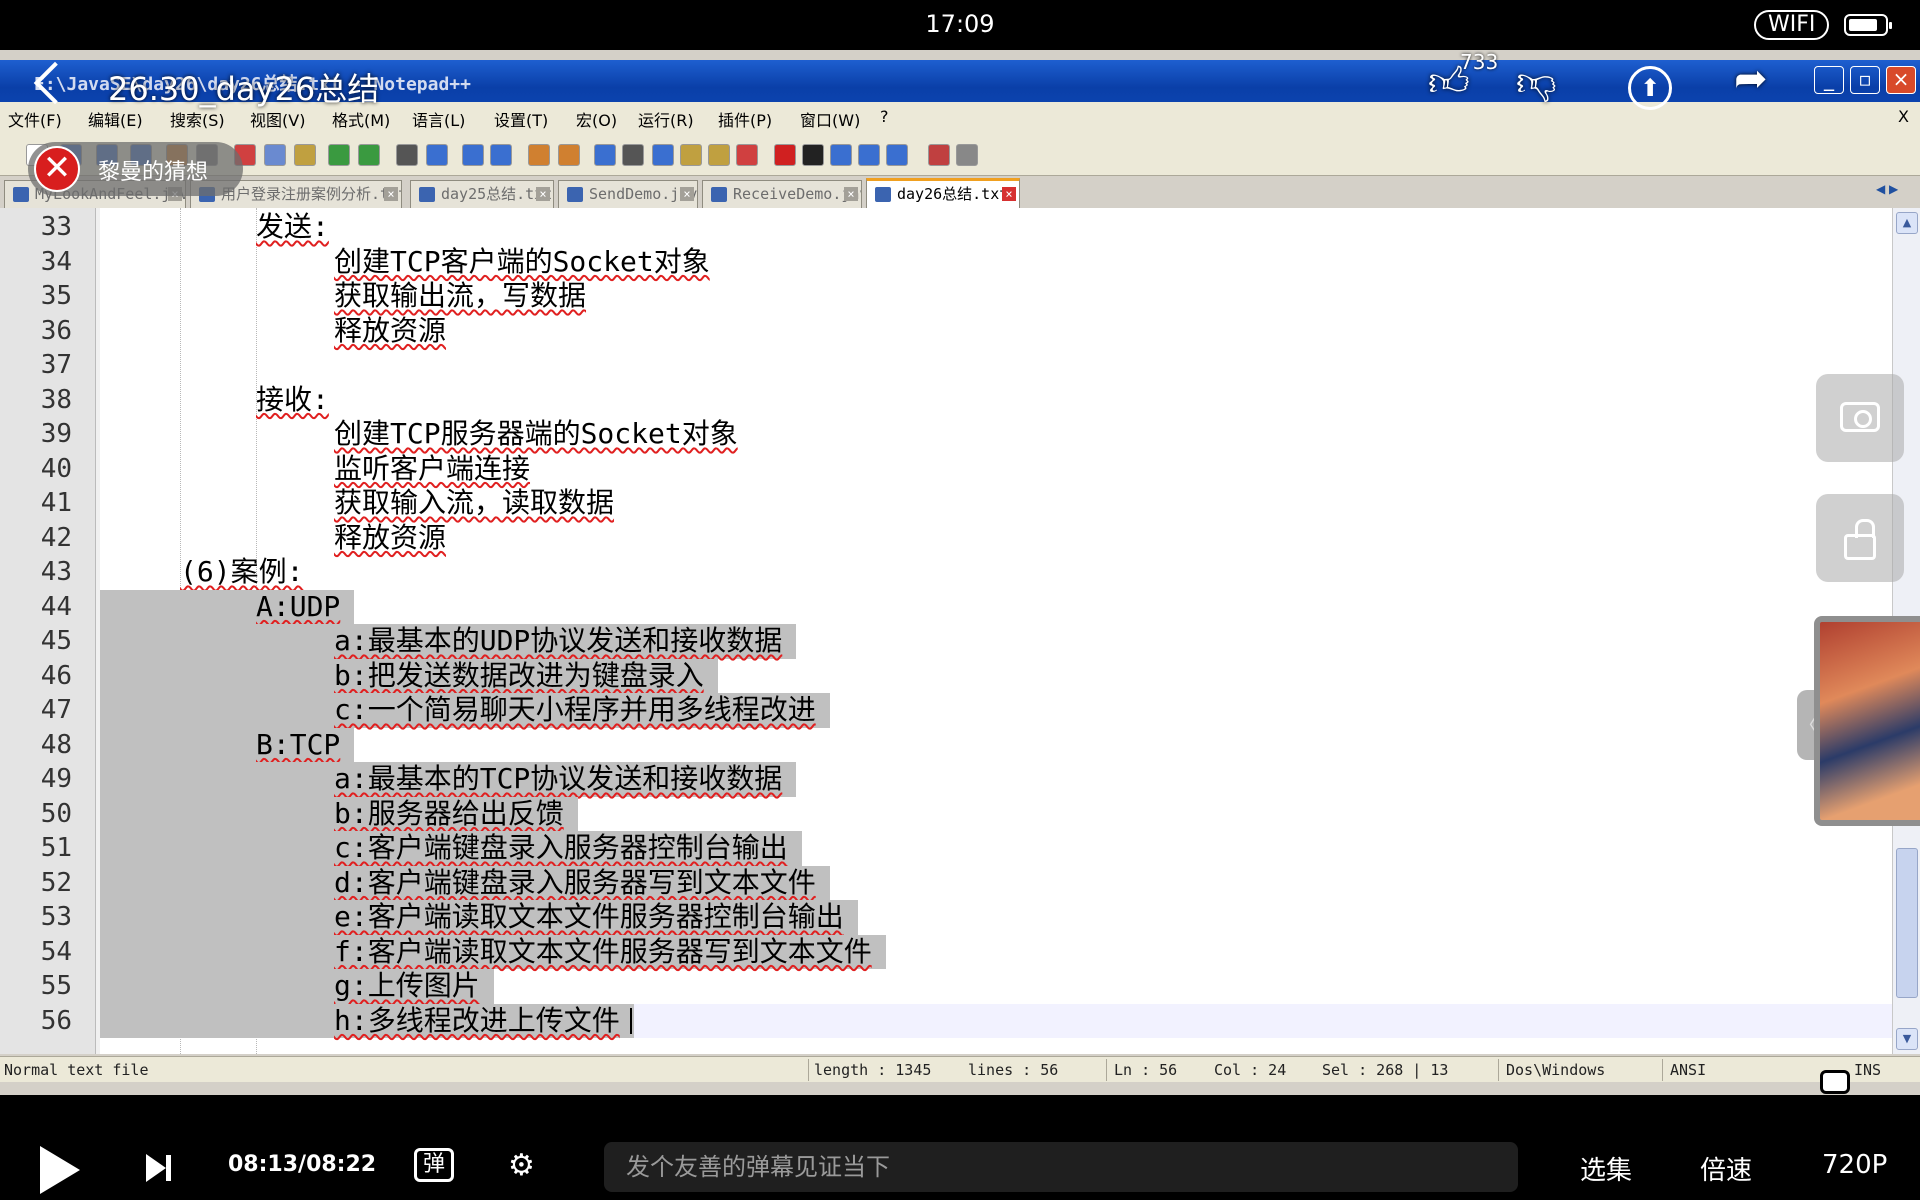 This screenshot has width=1920, height=1200. I want to click on editor-line: 获取输入流，读取数据 41, so click(946, 503).